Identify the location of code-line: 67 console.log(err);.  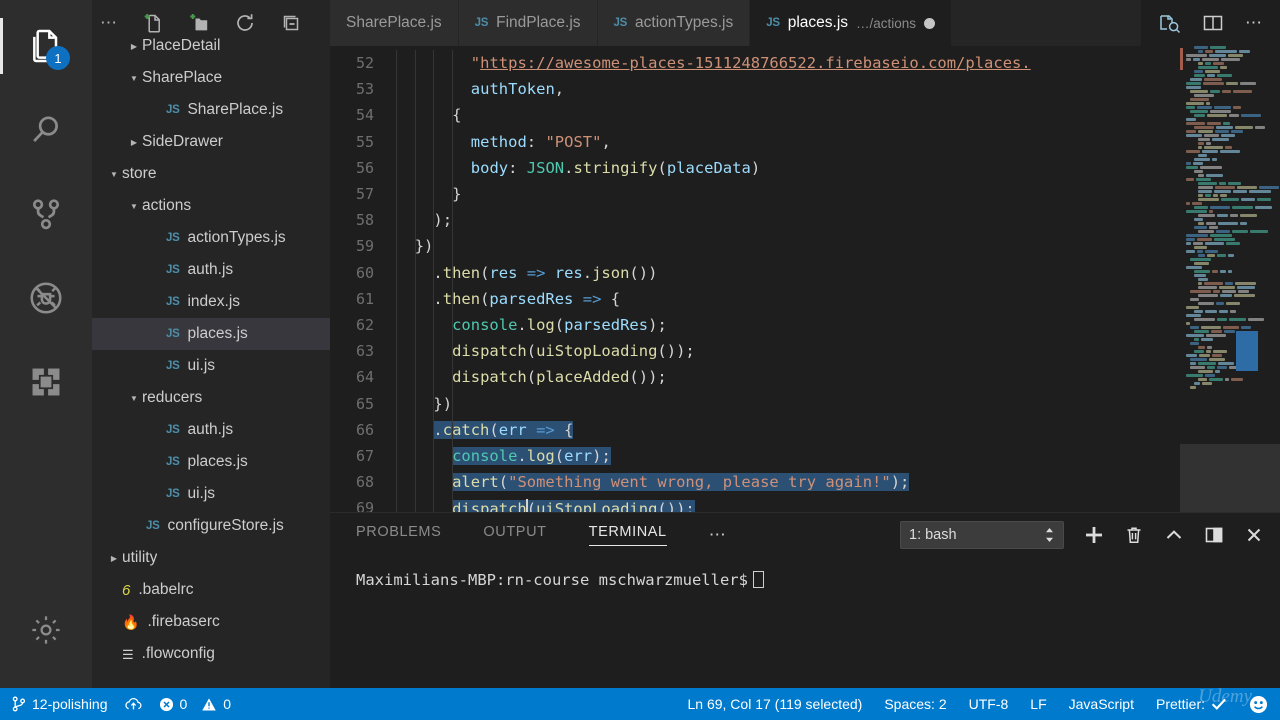
(805, 455).